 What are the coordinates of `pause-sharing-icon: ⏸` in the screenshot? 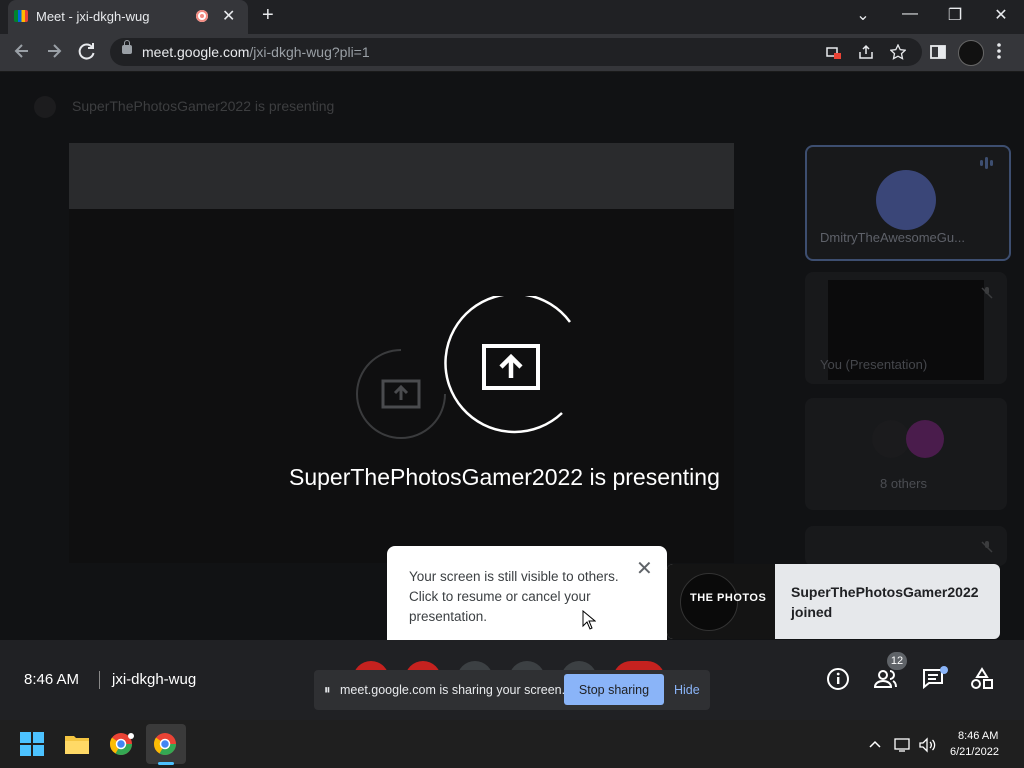 It's located at (327, 690).